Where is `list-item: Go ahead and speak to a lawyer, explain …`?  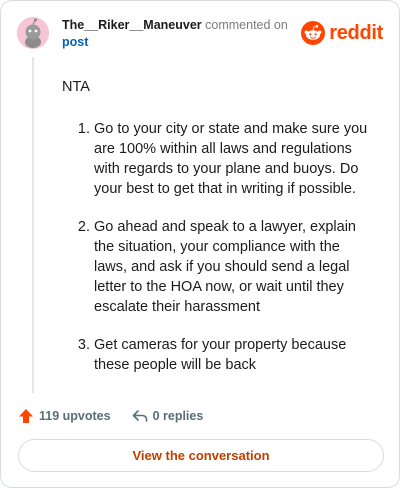
list-item: Go ahead and speak to a lawyer, explain … is located at coordinates (233, 267).